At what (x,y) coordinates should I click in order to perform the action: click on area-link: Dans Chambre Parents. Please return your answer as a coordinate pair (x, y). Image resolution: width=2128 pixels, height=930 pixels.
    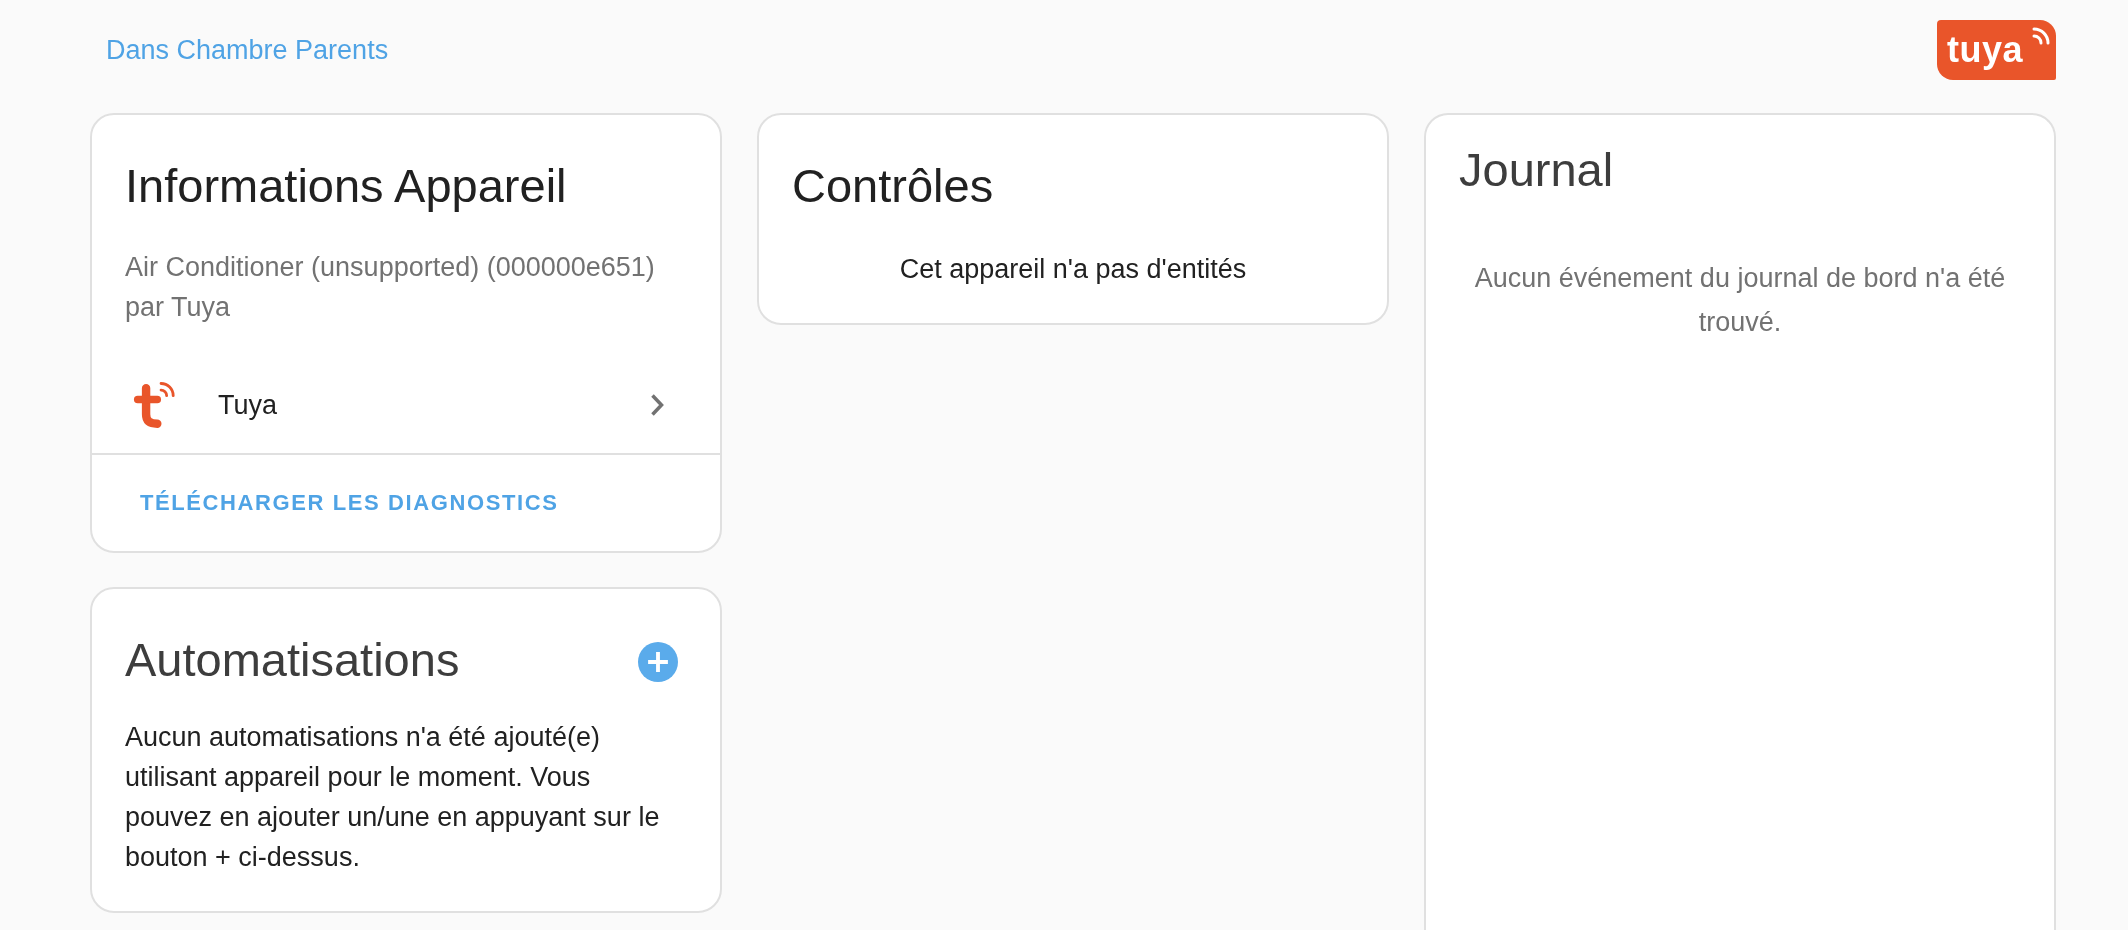
    Looking at the image, I should click on (247, 50).